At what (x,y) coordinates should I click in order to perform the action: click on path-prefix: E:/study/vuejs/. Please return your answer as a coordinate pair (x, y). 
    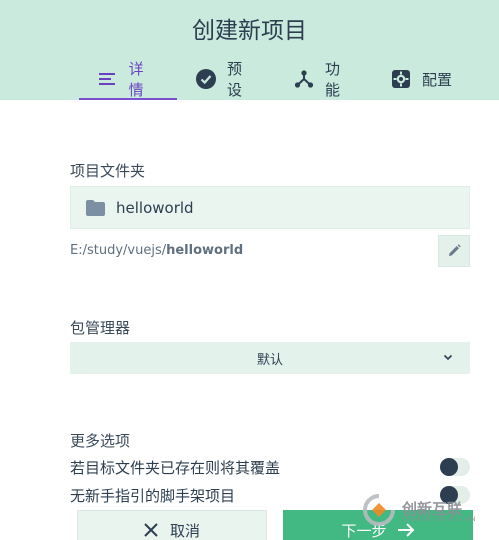
    Looking at the image, I should click on (118, 250).